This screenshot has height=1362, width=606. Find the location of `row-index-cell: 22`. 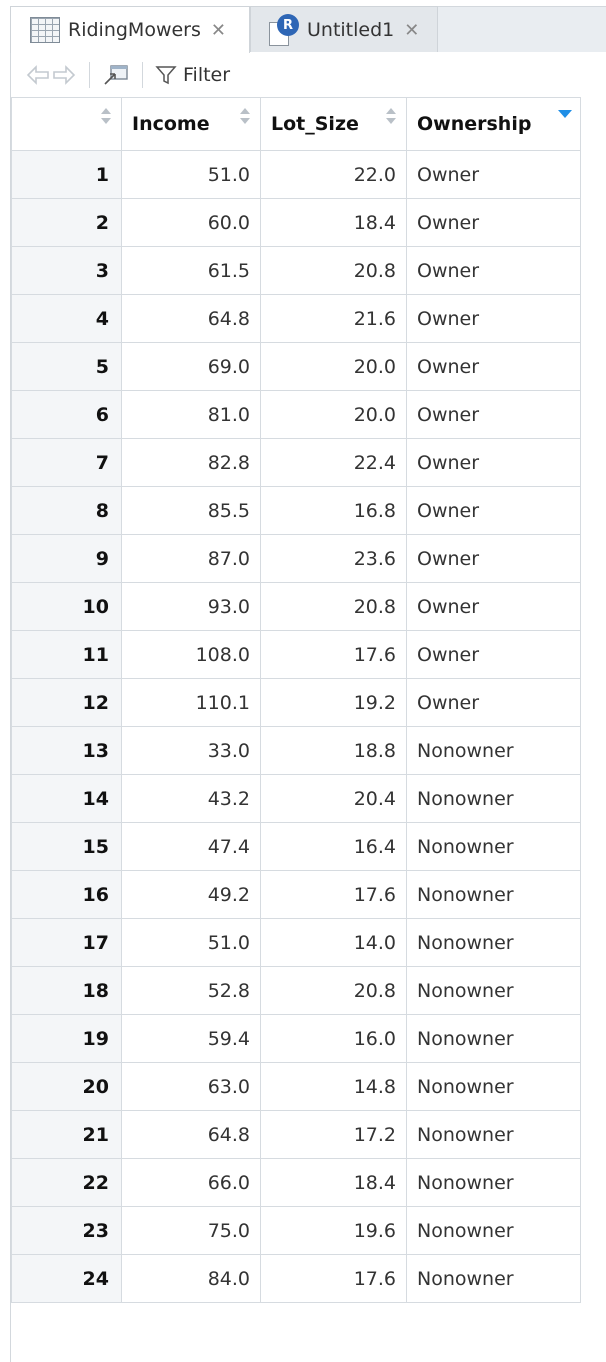

row-index-cell: 22 is located at coordinates (66, 1182).